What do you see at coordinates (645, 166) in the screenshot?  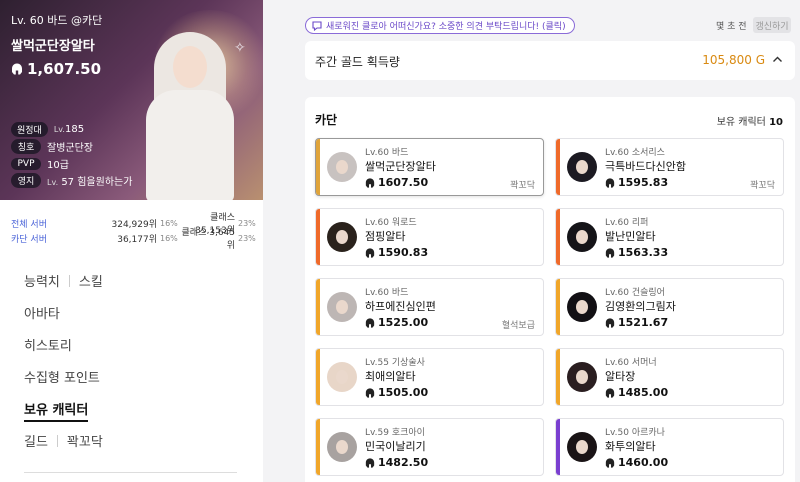 I see `character-name: 극특바드다신안함` at bounding box center [645, 166].